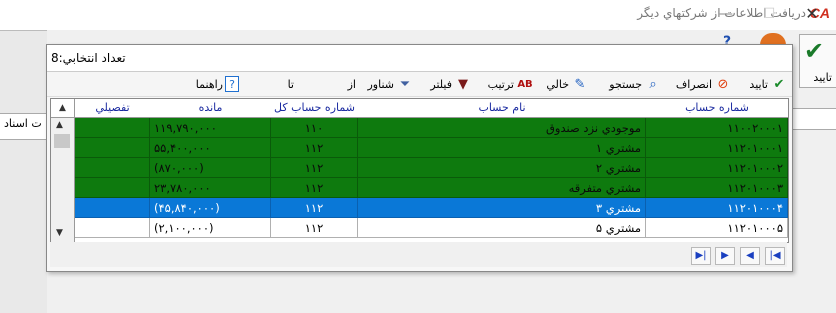 The image size is (836, 313). Describe the element at coordinates (717, 148) in the screenshot. I see `cell-account-no: ۱۱۲۰۱۰۰۰۱` at that location.